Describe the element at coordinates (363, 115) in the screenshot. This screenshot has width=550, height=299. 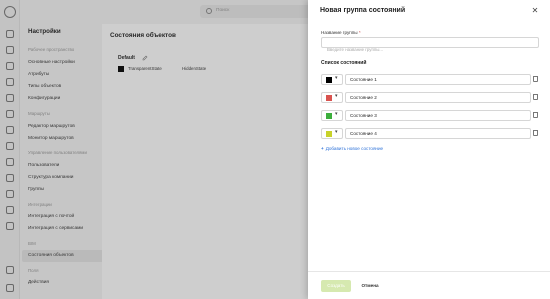
I see `state-name-value: Состояние 3` at that location.